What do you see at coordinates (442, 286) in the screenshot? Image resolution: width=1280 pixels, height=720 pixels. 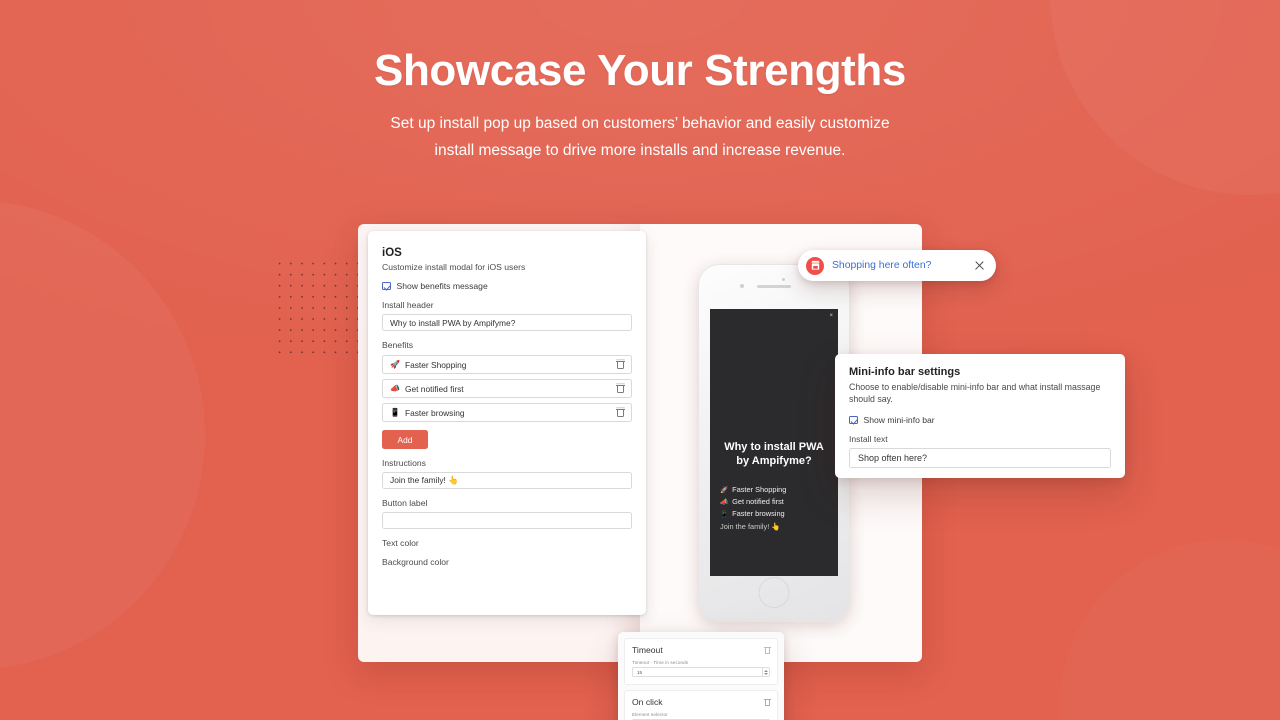 I see `show-benefits-label: Show benefits message` at bounding box center [442, 286].